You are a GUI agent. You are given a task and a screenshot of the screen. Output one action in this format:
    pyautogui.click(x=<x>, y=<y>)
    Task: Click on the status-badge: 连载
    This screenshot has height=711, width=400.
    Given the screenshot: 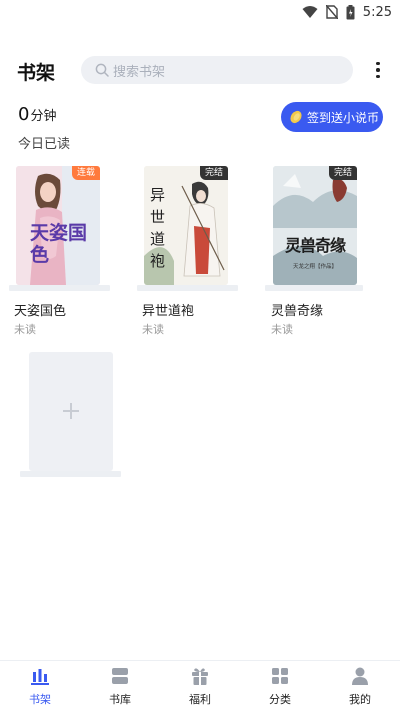 What is the action you would take?
    pyautogui.click(x=85, y=173)
    